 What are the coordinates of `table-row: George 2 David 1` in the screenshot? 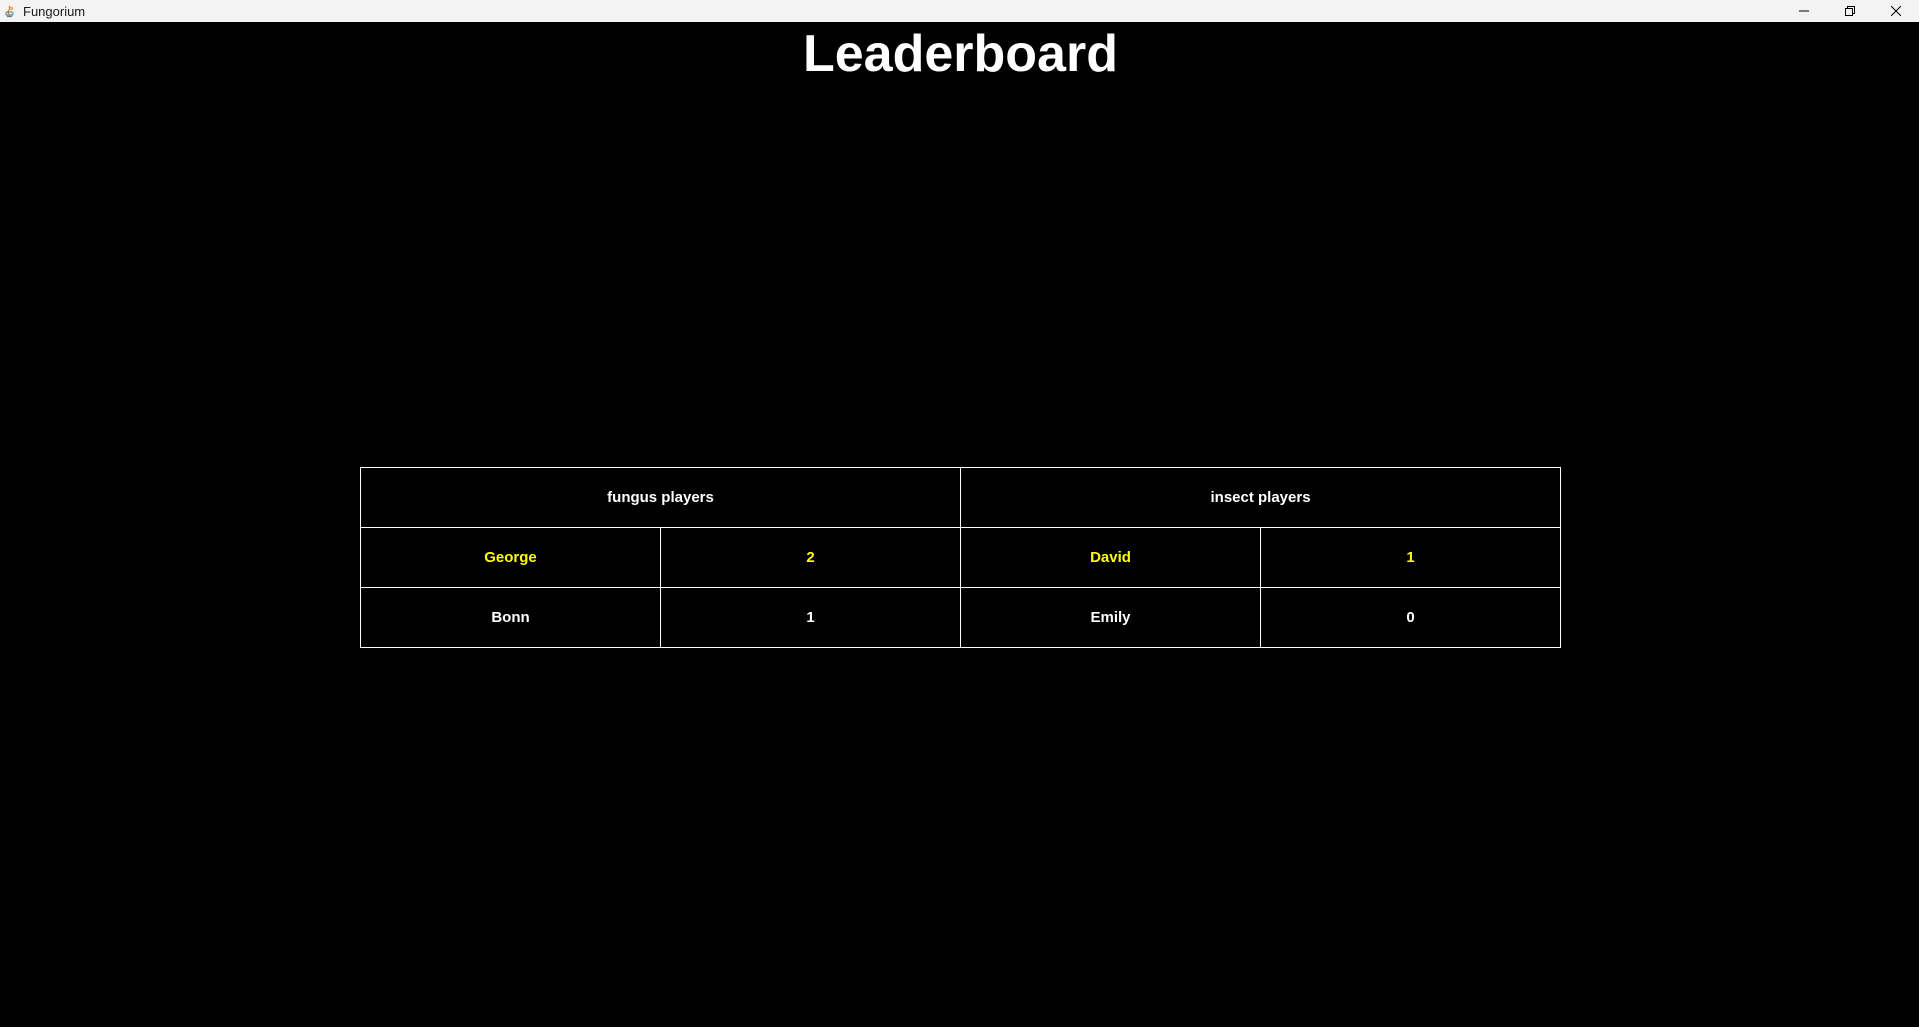 It's located at (961, 557).